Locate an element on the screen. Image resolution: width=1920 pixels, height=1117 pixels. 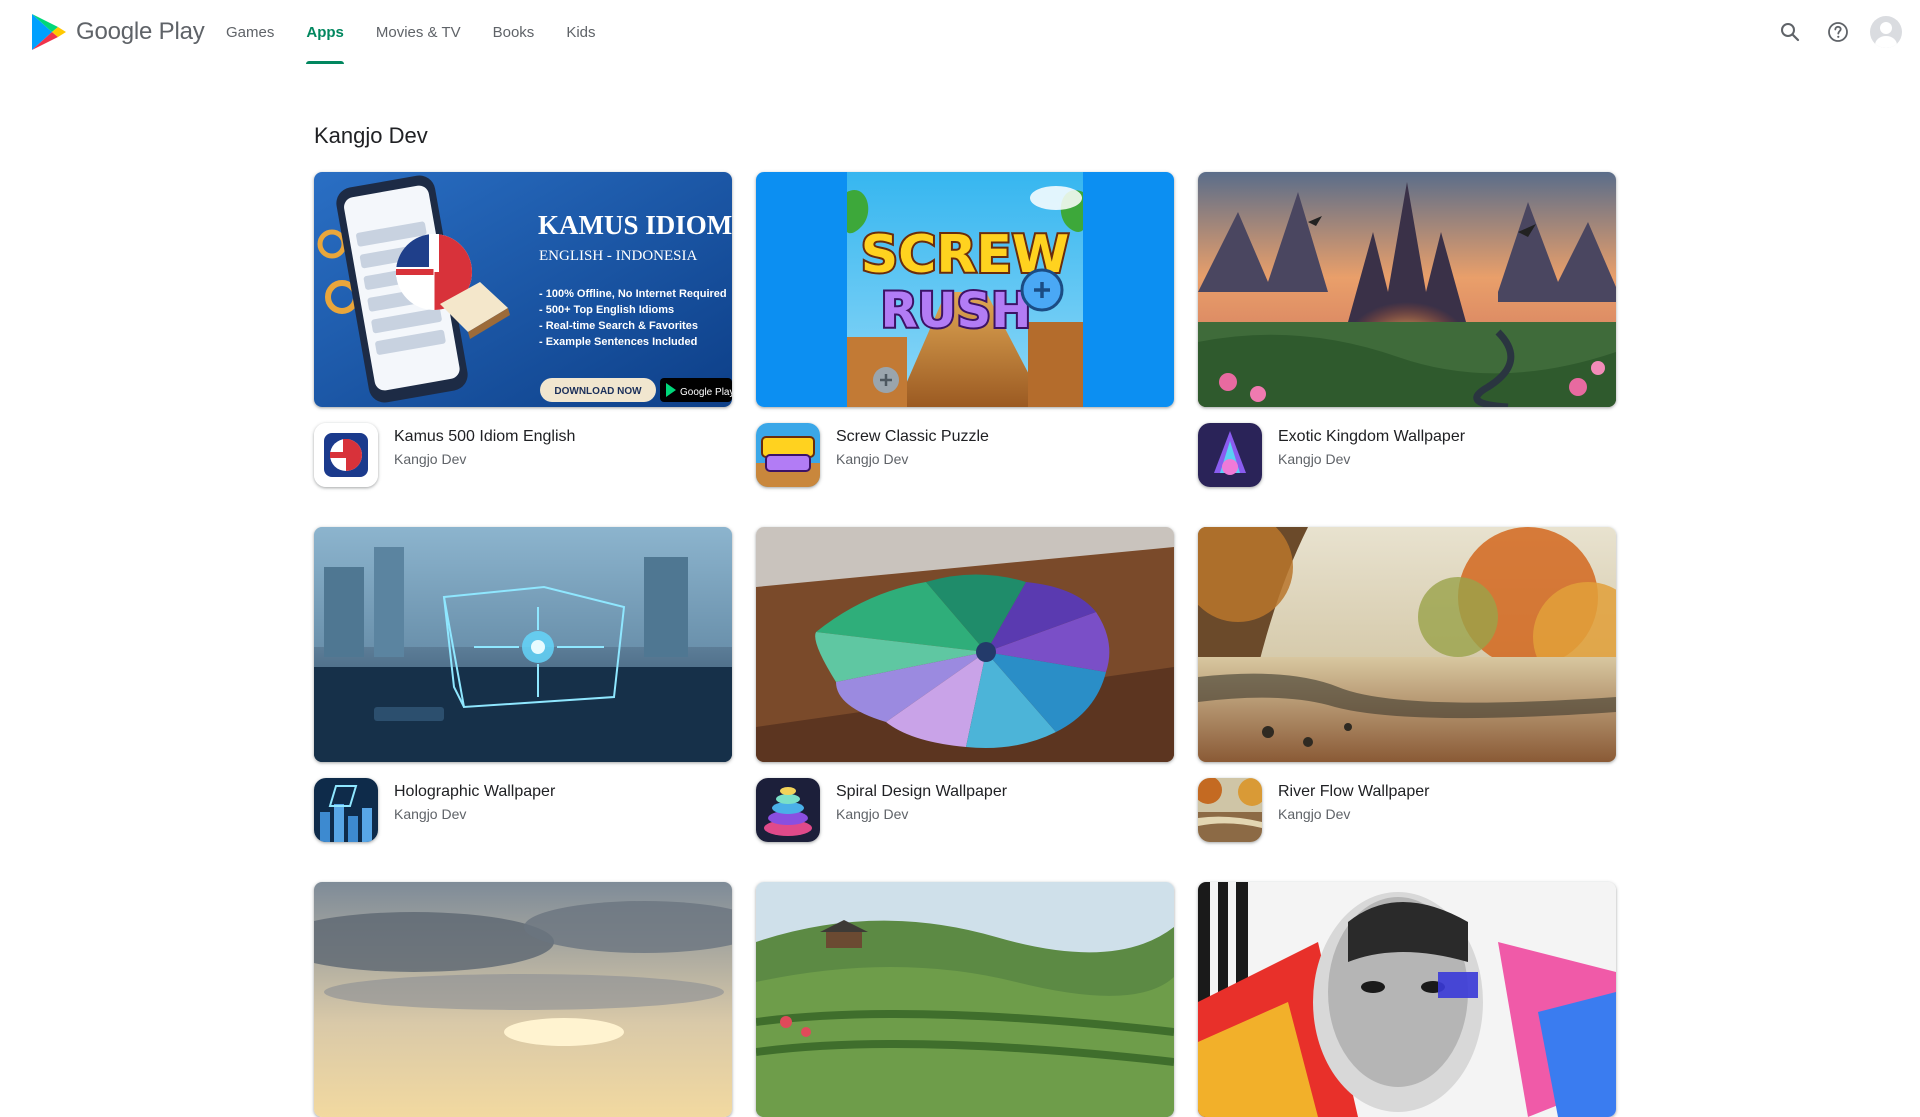
header-actions is located at coordinates (1835, 32).